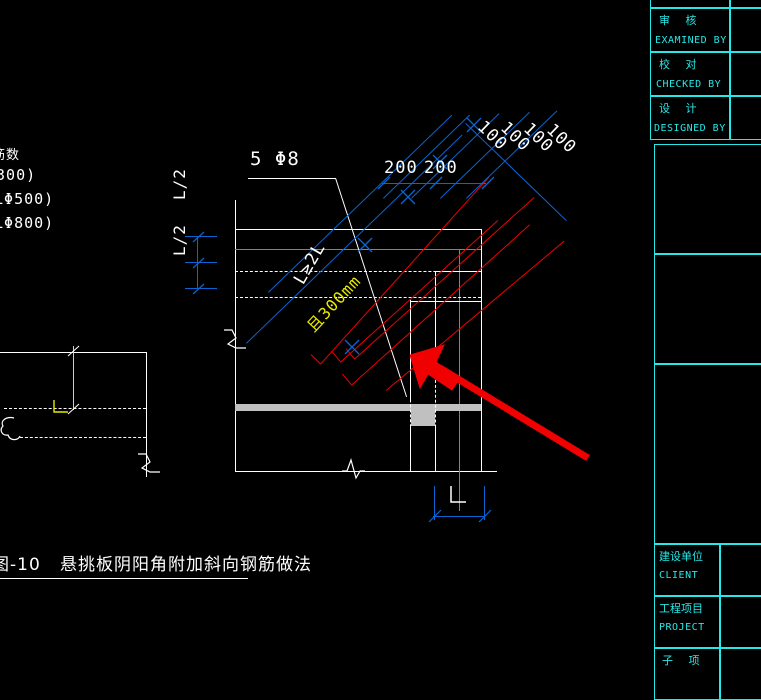  I want to click on title-block-cn-project: 工程项目, so click(681, 608).